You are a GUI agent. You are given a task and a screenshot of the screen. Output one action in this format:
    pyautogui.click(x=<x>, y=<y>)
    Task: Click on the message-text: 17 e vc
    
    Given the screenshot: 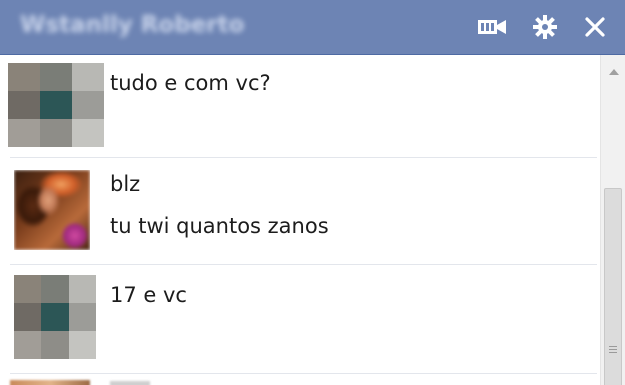 What is the action you would take?
    pyautogui.click(x=148, y=295)
    